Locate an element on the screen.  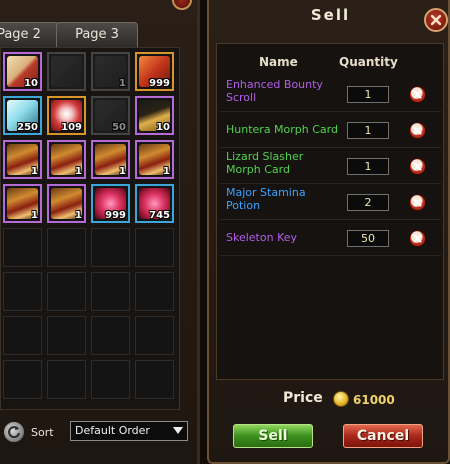
sell-item-name: Major Stamina Potion is located at coordinates (266, 199).